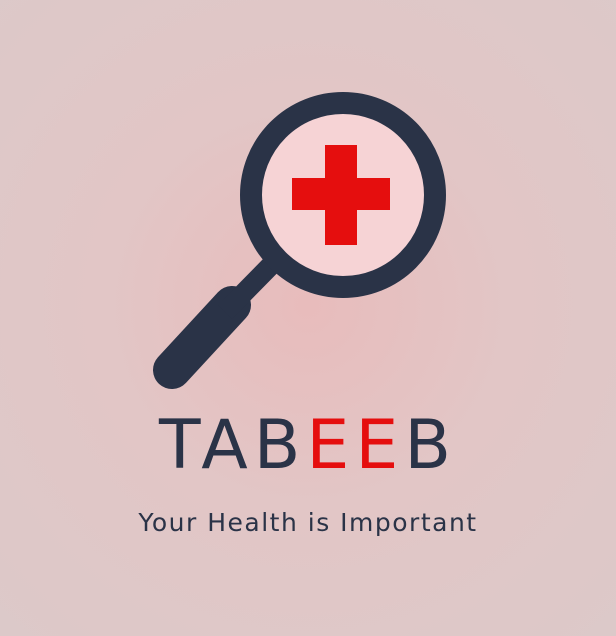 This screenshot has height=636, width=616. Describe the element at coordinates (355, 445) in the screenshot. I see `brand-name-accent: EE` at that location.